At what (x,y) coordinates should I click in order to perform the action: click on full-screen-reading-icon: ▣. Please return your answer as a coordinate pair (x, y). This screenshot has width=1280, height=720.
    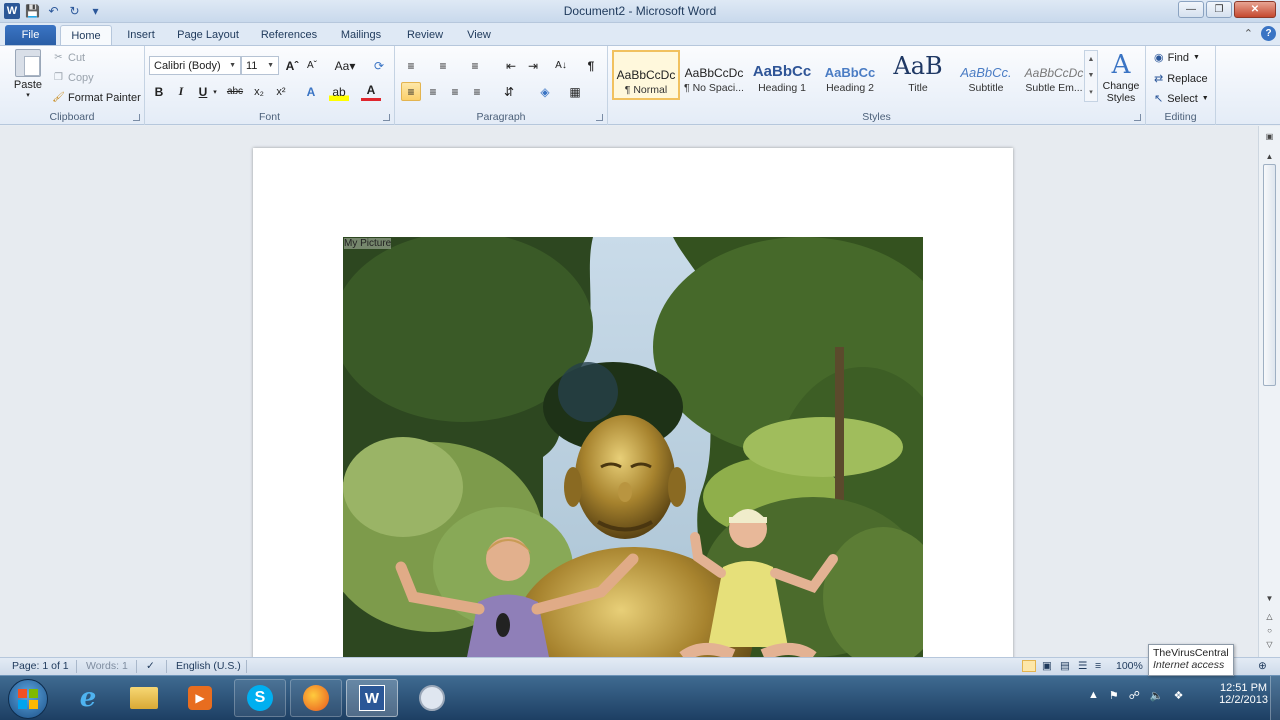
    Looking at the image, I should click on (1047, 666).